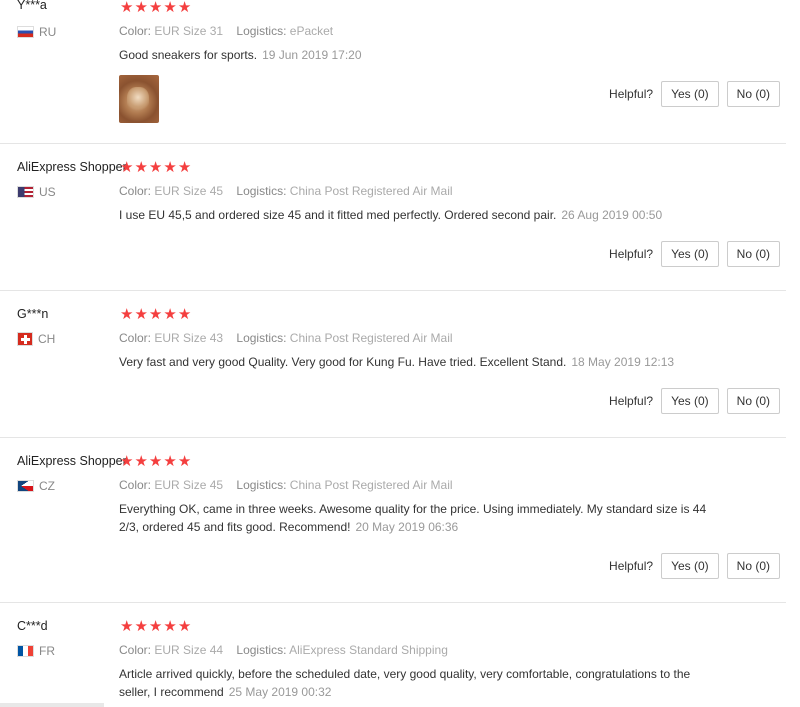 Image resolution: width=800 pixels, height=707 pixels. What do you see at coordinates (47, 486) in the screenshot?
I see `country-code: CZ` at bounding box center [47, 486].